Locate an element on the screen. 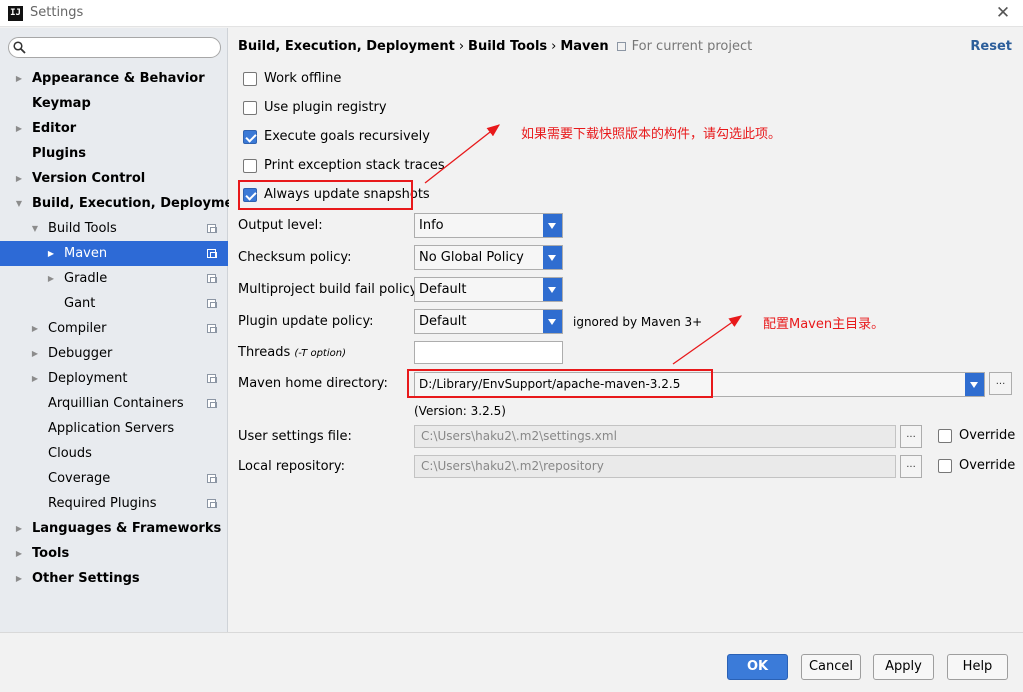  sidebar-item-coverage: Coverage is located at coordinates (114, 478).